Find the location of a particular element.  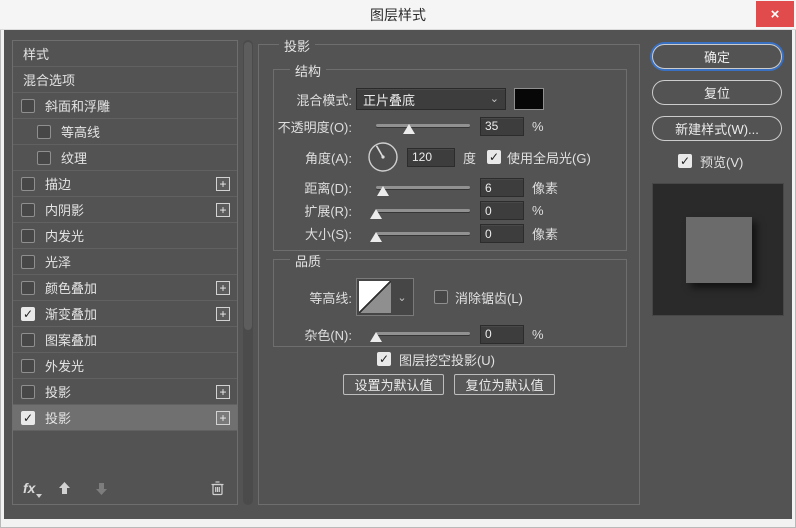

shadow-color-swatch is located at coordinates (529, 99).